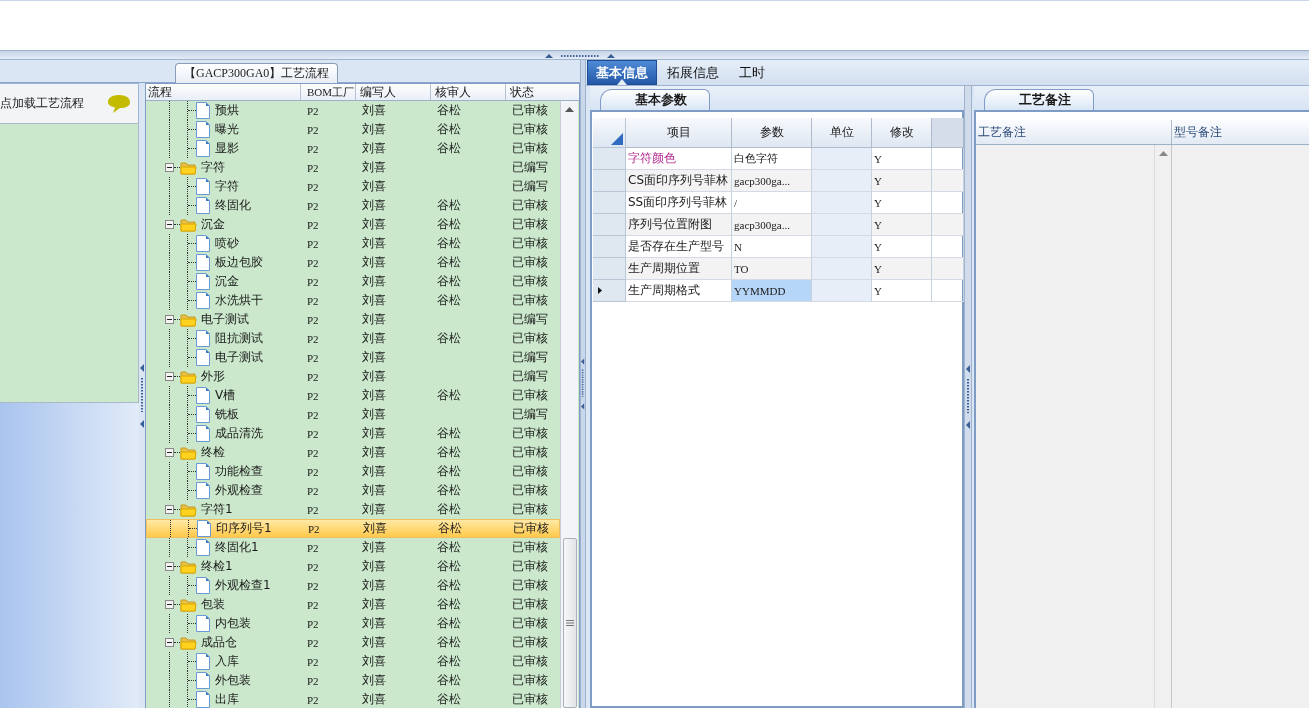 This screenshot has height=708, width=1309. Describe the element at coordinates (569, 623) in the screenshot. I see `scroll-thumb` at that location.